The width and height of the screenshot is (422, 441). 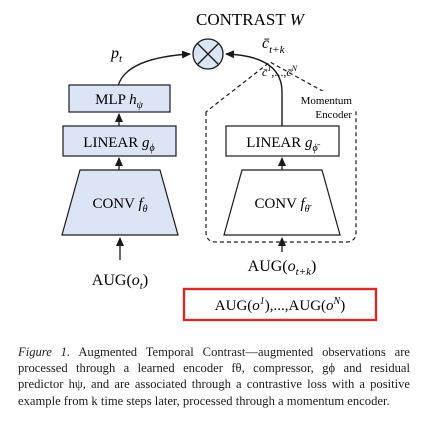 What do you see at coordinates (154, 68) in the screenshot?
I see `pt-arrow` at bounding box center [154, 68].